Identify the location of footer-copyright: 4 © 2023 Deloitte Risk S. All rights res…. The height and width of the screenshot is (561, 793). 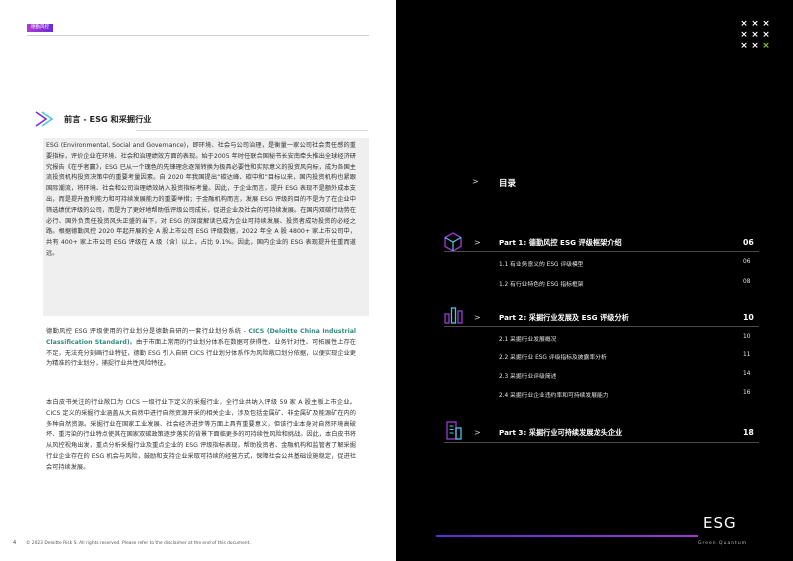
(132, 543).